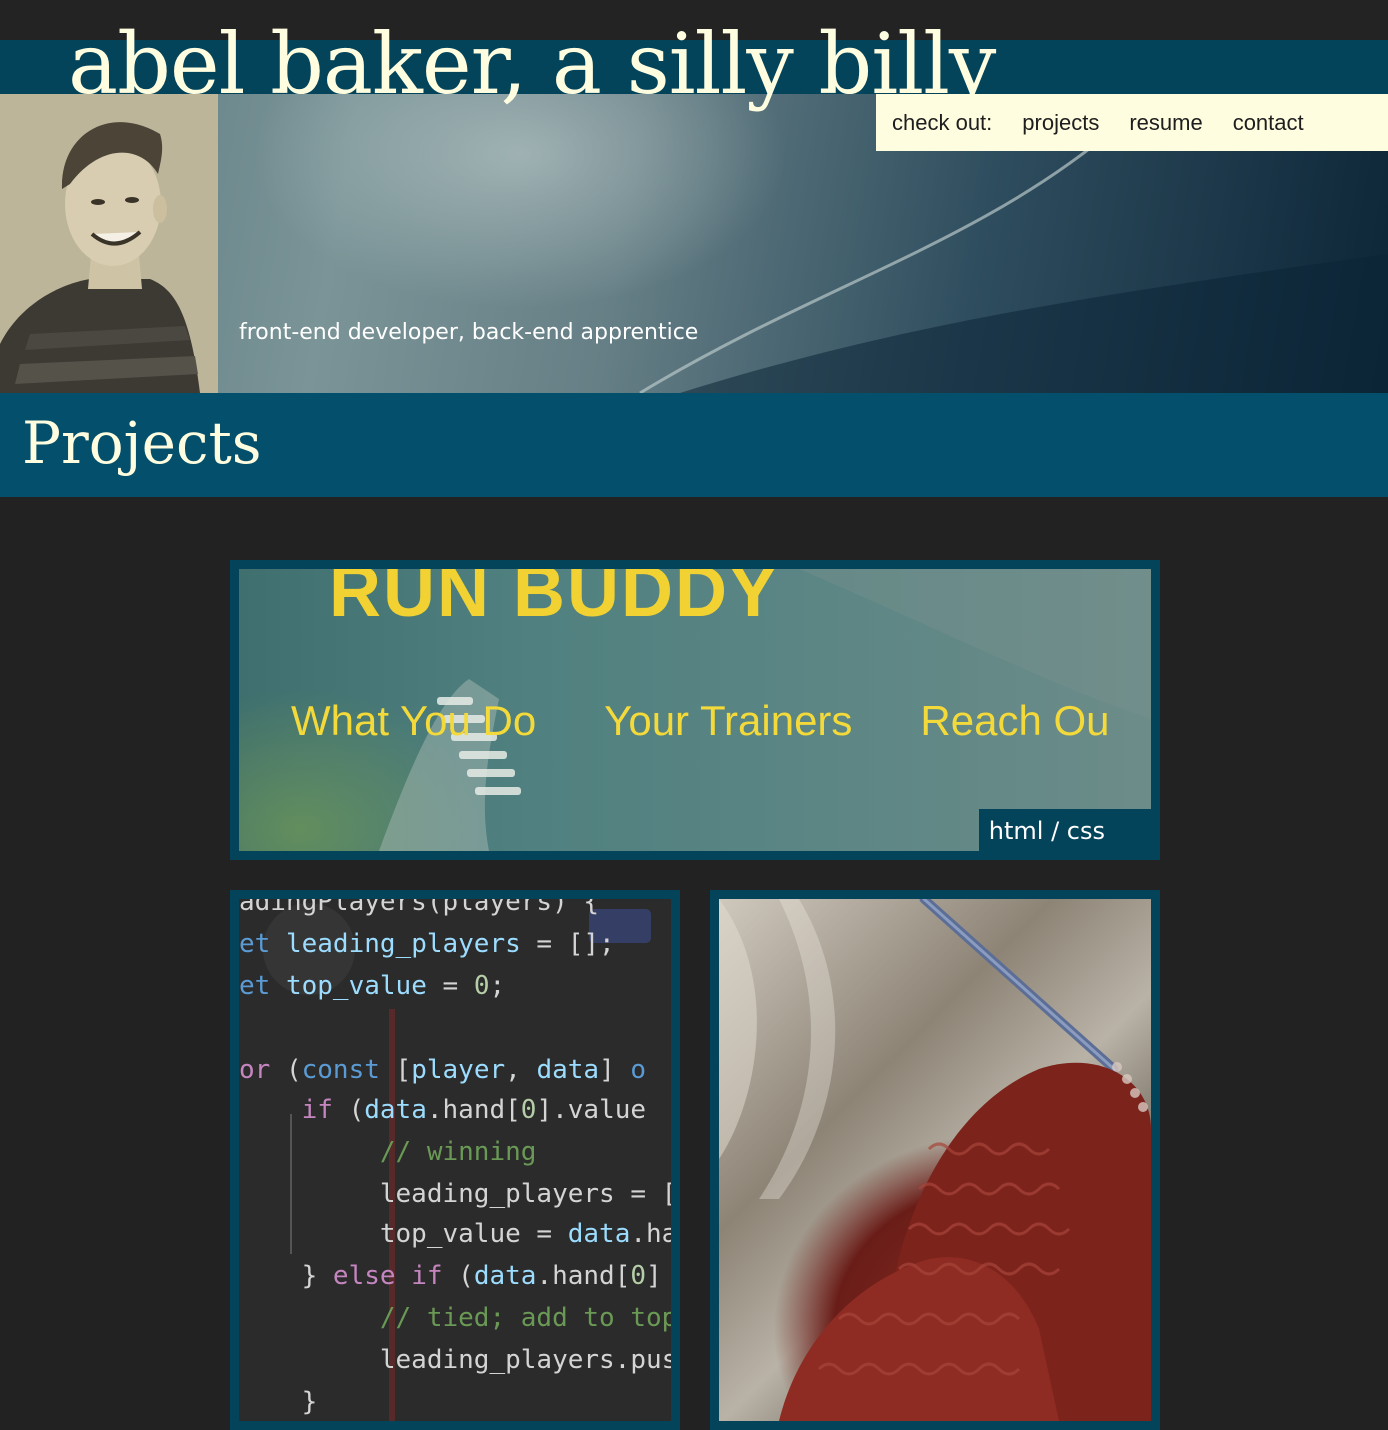 The image size is (1388, 1430). I want to click on code-line: leading_players.pus, so click(455, 1360).